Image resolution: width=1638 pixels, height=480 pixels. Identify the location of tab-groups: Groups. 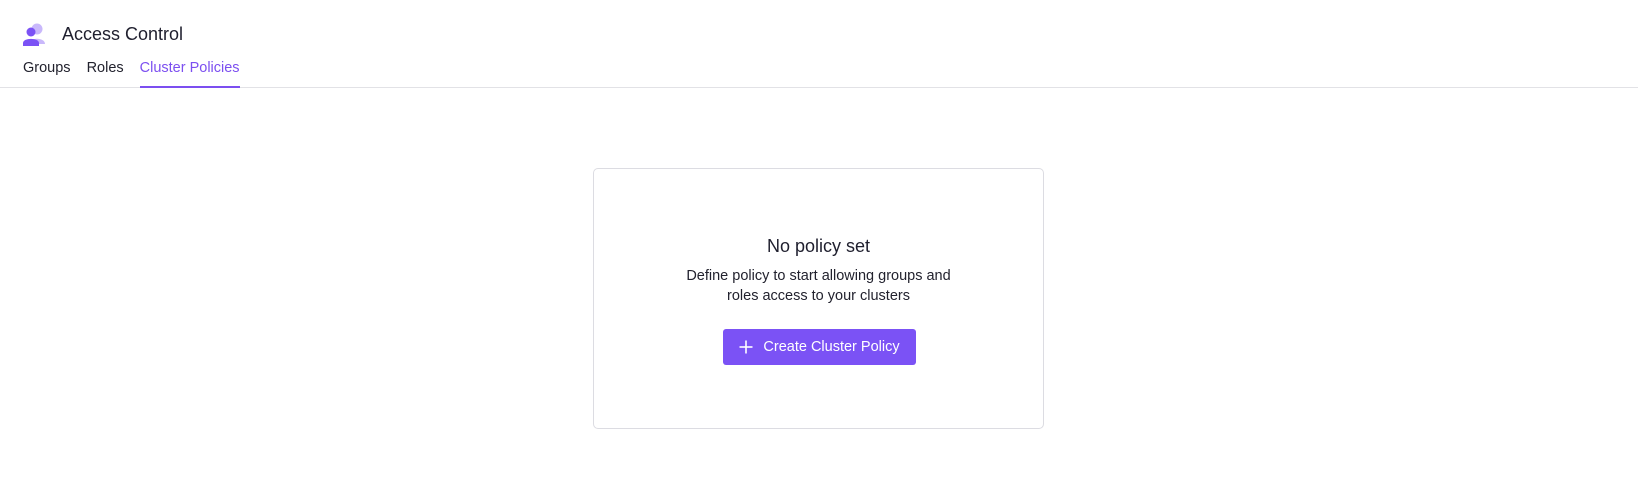
(47, 72).